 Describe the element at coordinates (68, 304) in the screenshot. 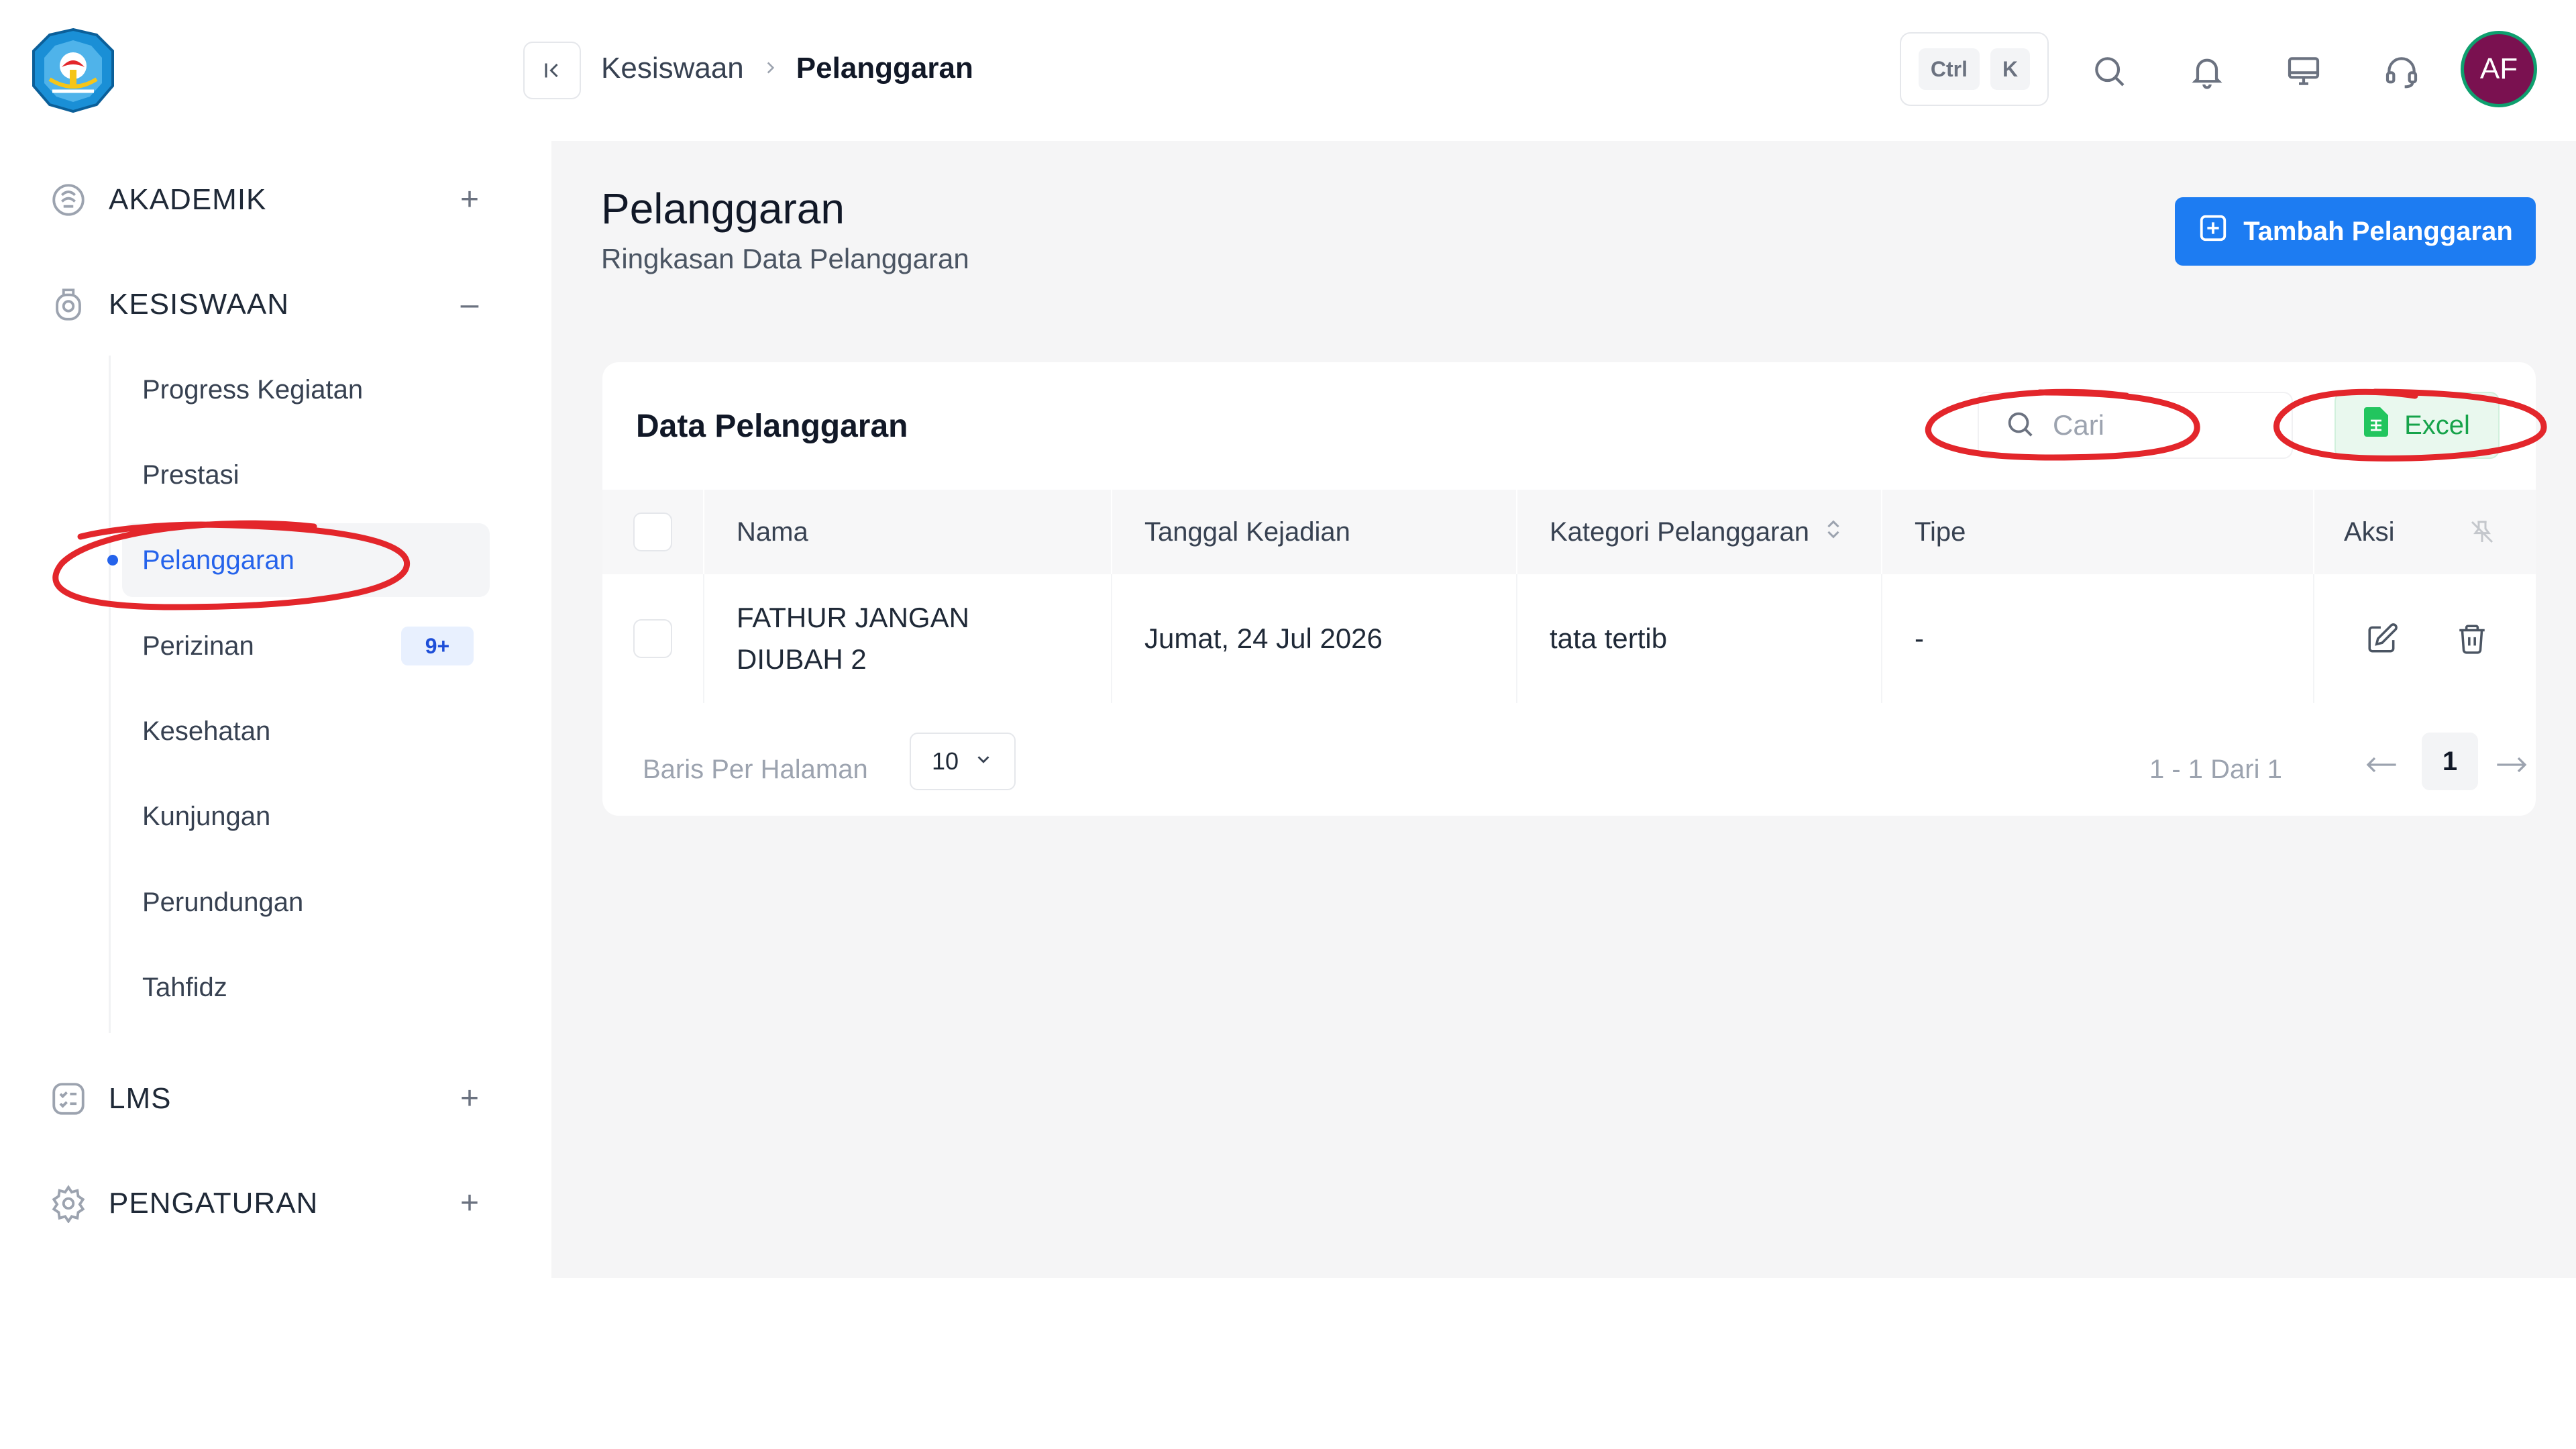

I see `student-icon` at that location.